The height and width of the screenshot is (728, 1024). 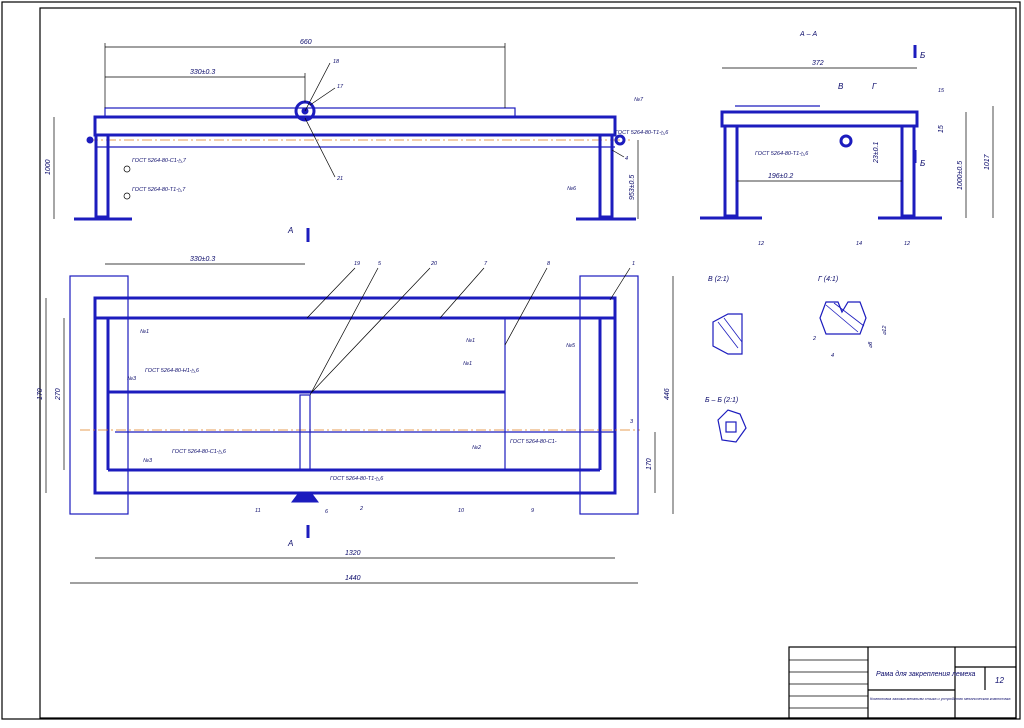 What do you see at coordinates (99, 395) in the screenshot?
I see `plan-left-foot` at bounding box center [99, 395].